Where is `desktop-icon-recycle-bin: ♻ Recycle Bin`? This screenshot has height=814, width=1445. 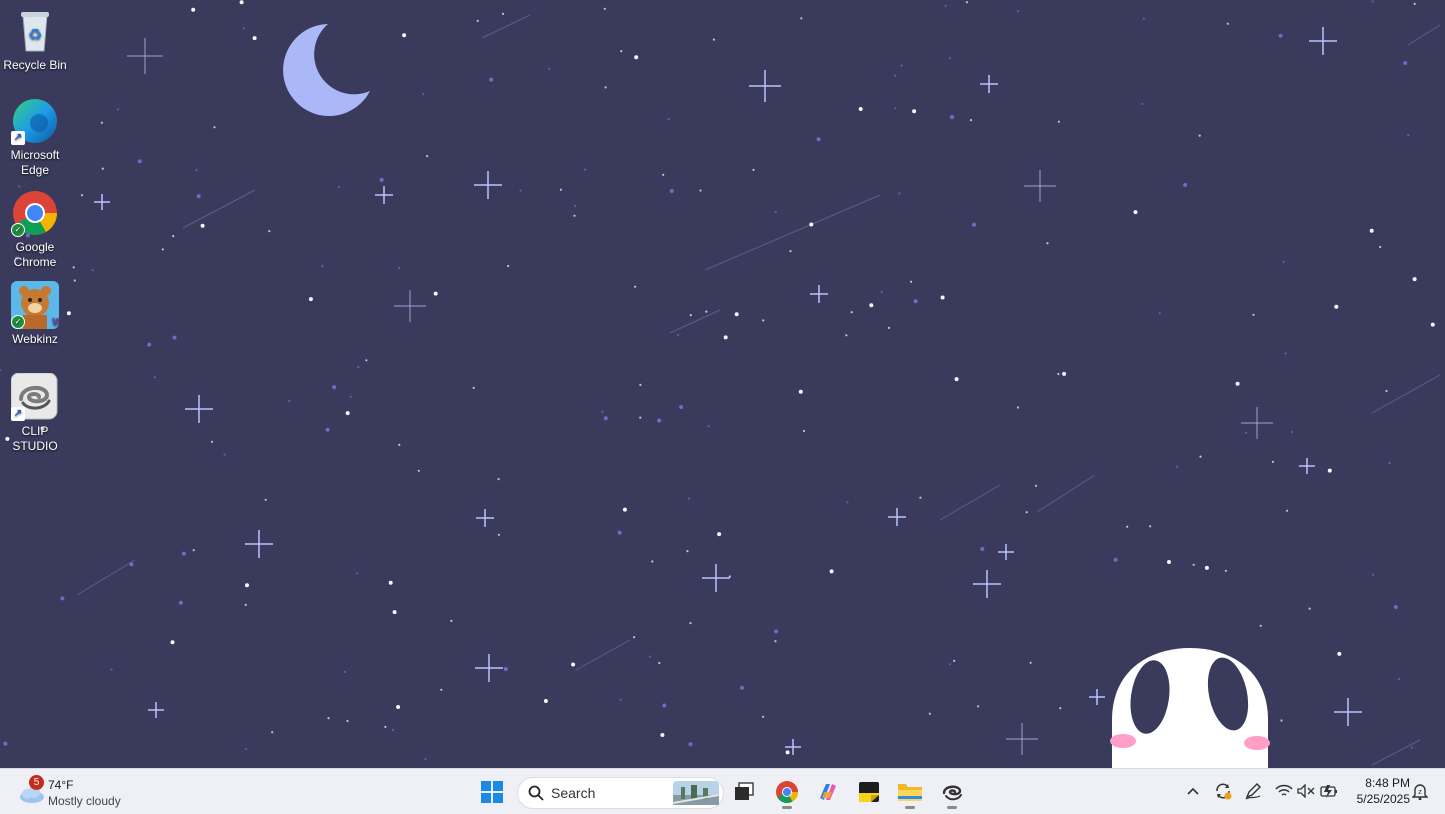 desktop-icon-recycle-bin: ♻ Recycle Bin is located at coordinates (35, 40).